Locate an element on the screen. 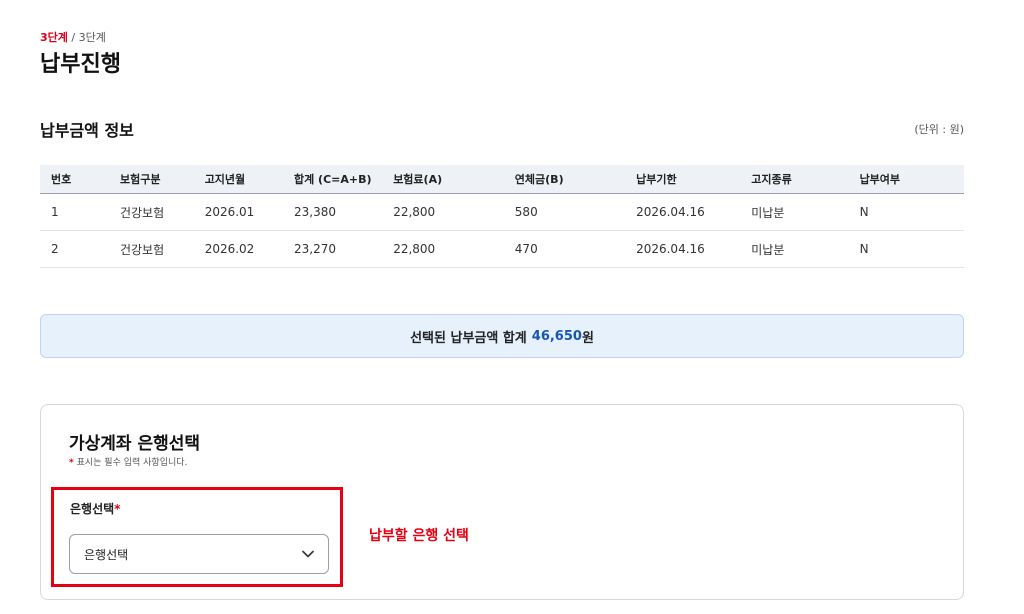  bank-select-annotation: 납부할 은행 선택 is located at coordinates (419, 536).